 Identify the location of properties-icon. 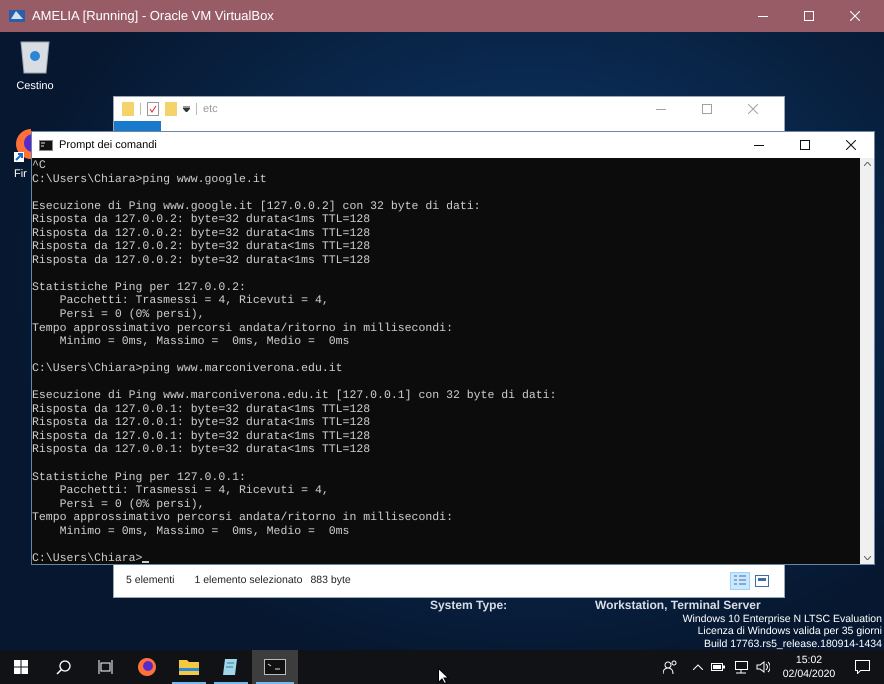
(153, 109).